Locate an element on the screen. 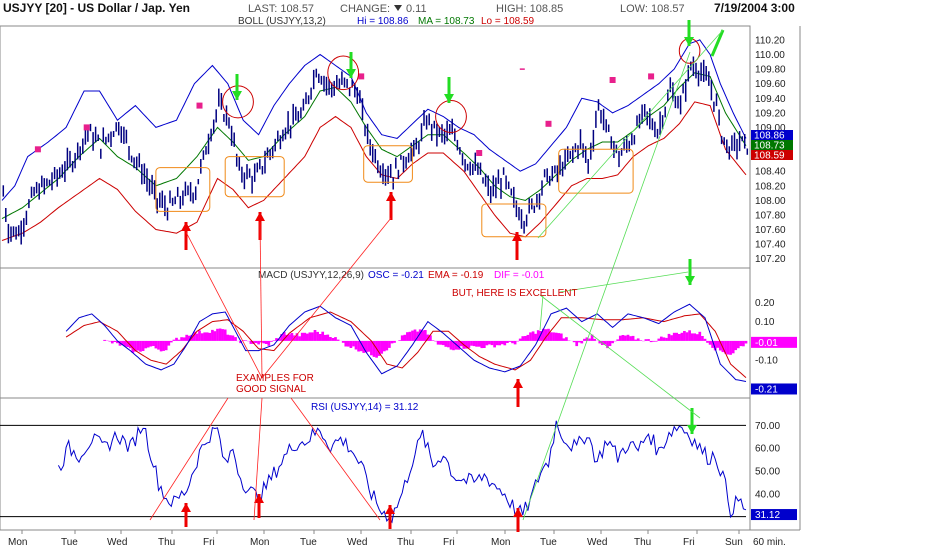 Image resolution: width=928 pixels, height=550 pixels. boll-ytick-label: 109.20 is located at coordinates (770, 113).